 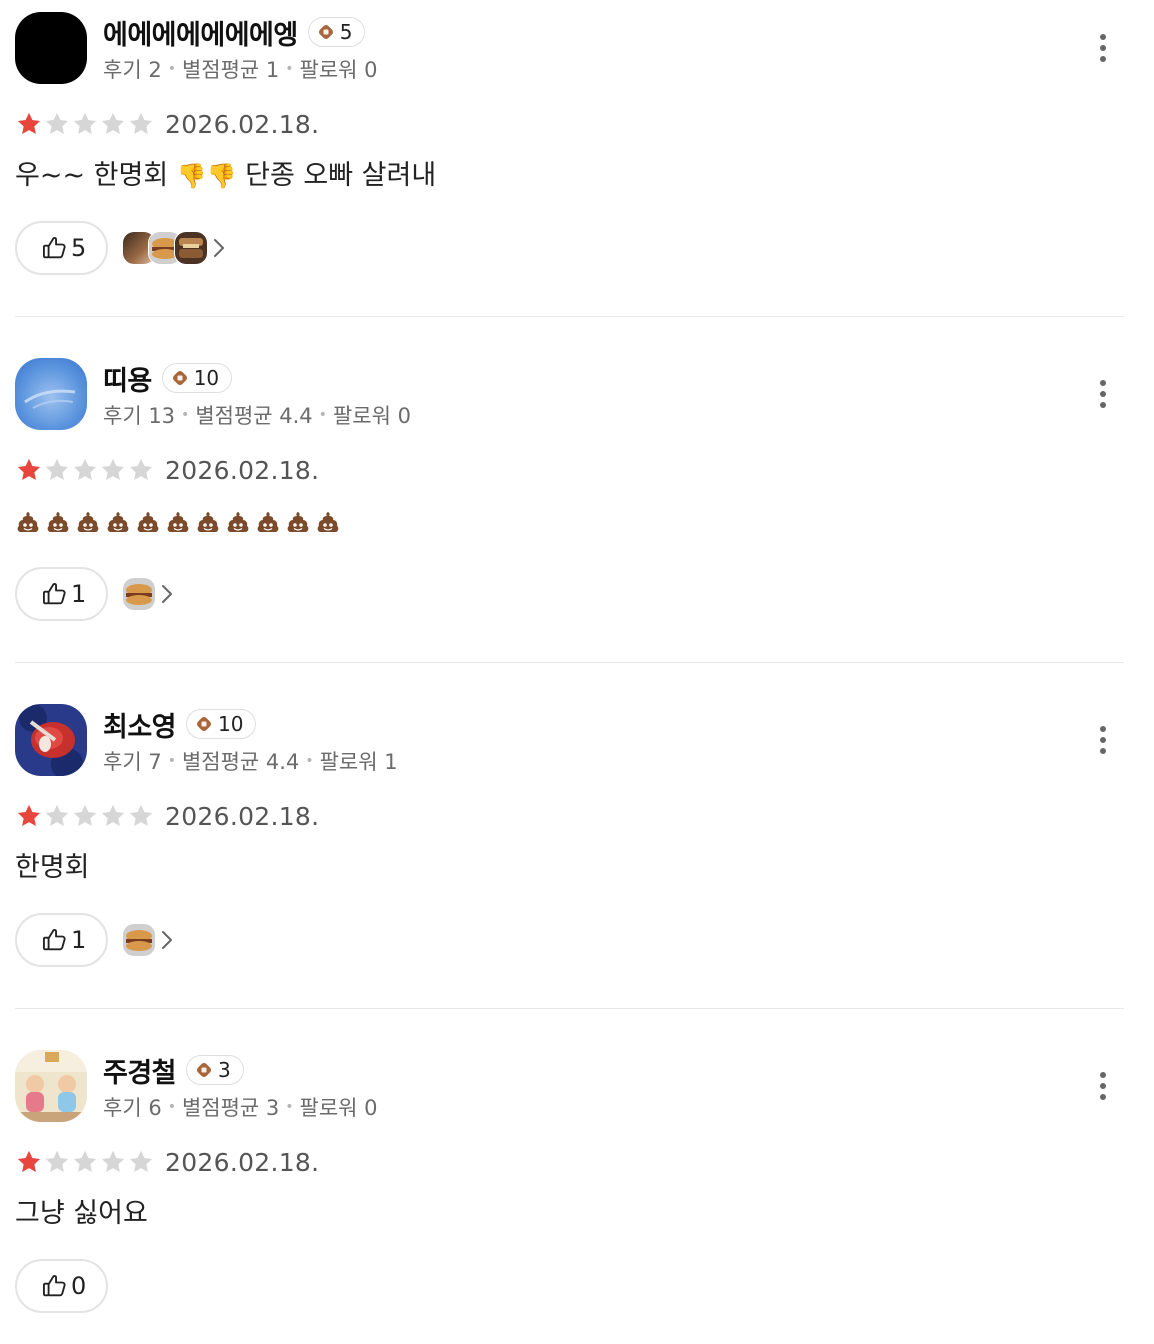 What do you see at coordinates (180, 724) in the screenshot?
I see `user-name-row: 최소영 10` at bounding box center [180, 724].